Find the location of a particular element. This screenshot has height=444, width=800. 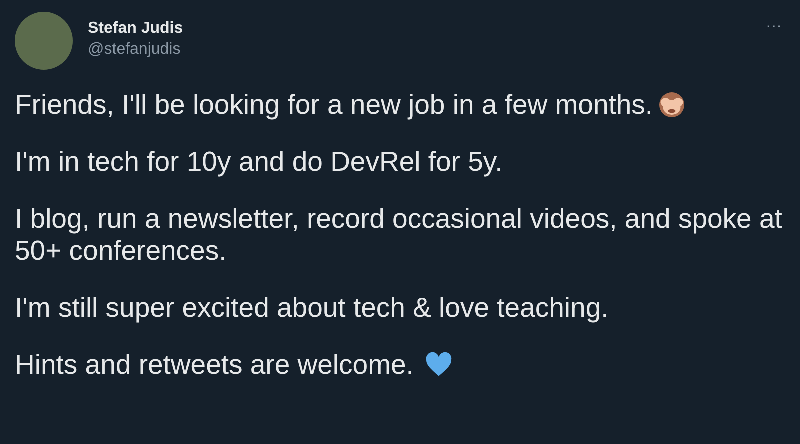

author-name: Stefan Judis is located at coordinates (136, 28).